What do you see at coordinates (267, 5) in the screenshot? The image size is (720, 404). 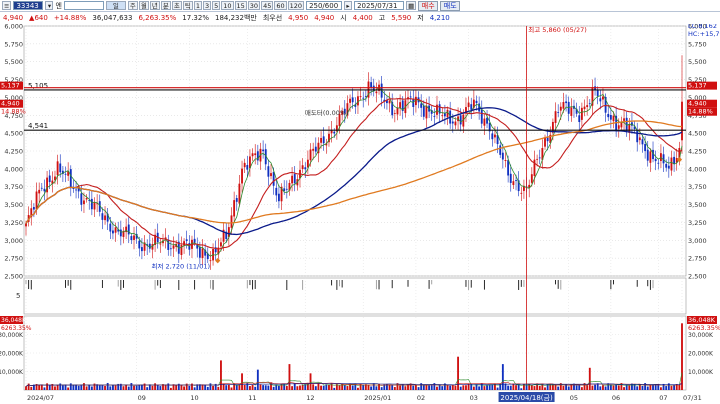 I see `period-tab-12: 45` at bounding box center [267, 5].